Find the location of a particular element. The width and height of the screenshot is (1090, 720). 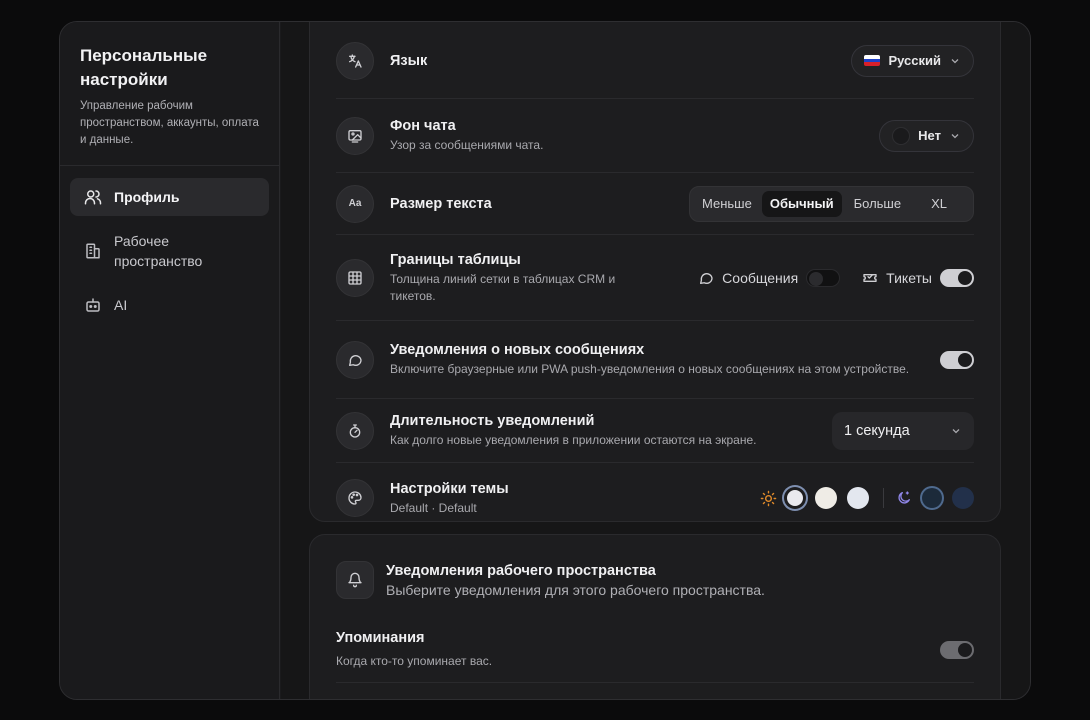

sidebar-item-label: Профиль is located at coordinates (147, 197).